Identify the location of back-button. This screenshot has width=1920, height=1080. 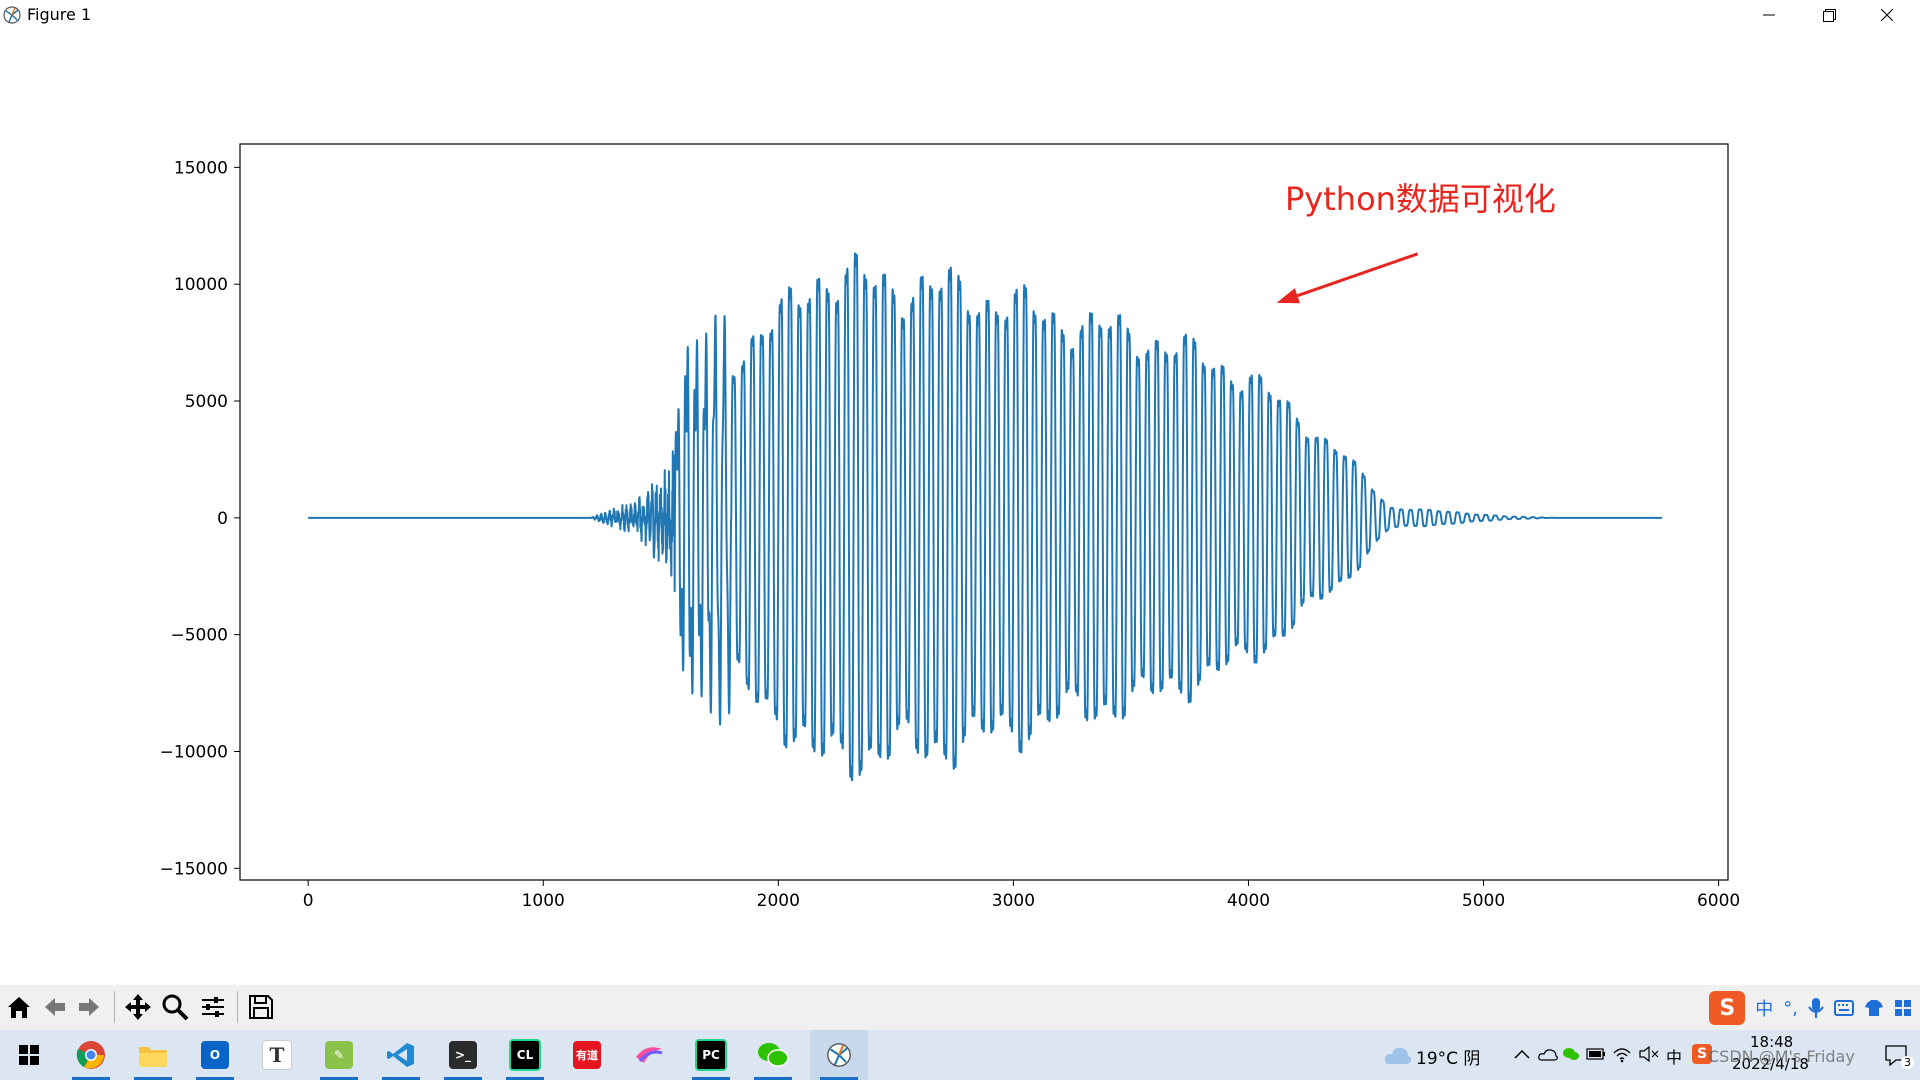
(55, 1007).